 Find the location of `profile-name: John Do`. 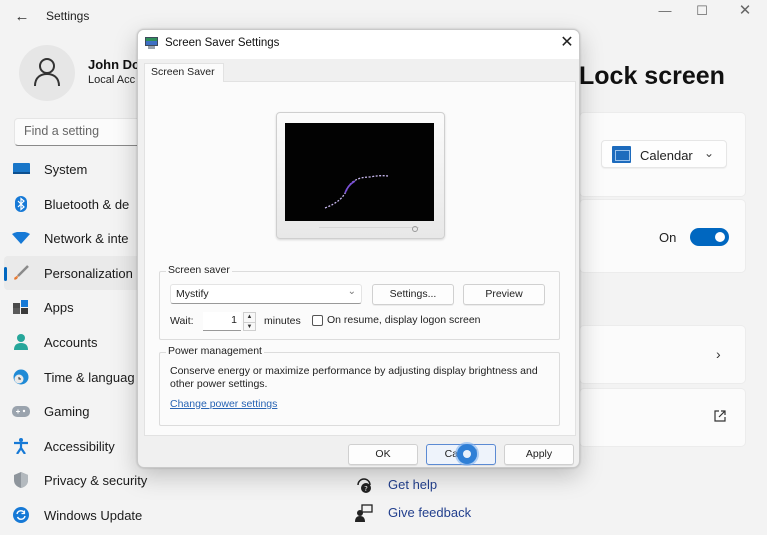

profile-name: John Do is located at coordinates (114, 64).